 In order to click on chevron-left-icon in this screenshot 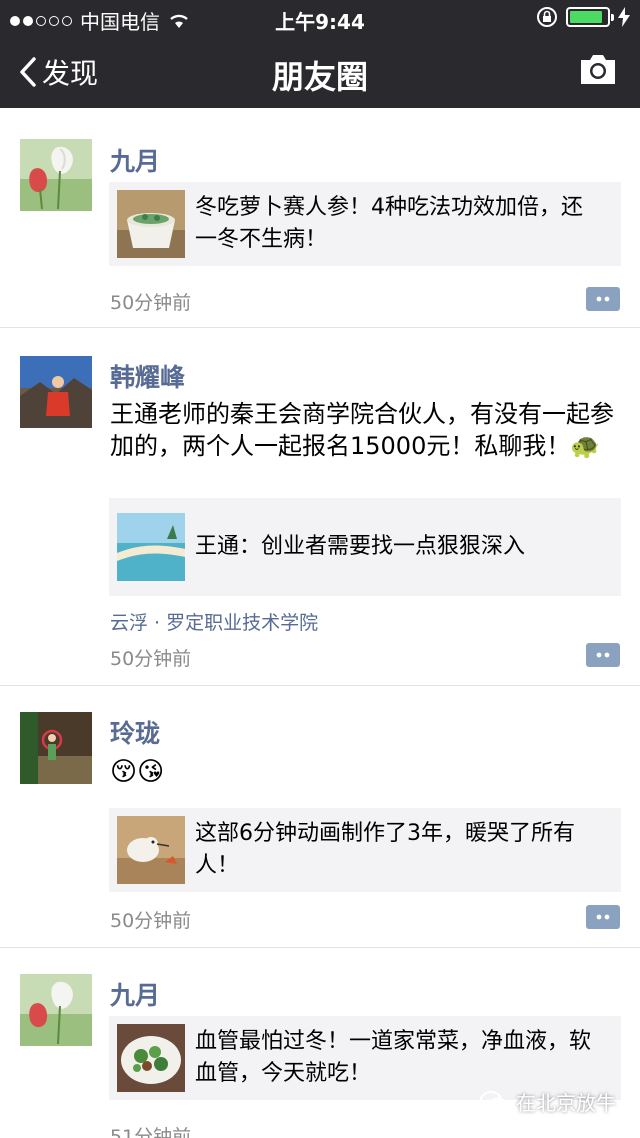, I will do `click(28, 72)`.